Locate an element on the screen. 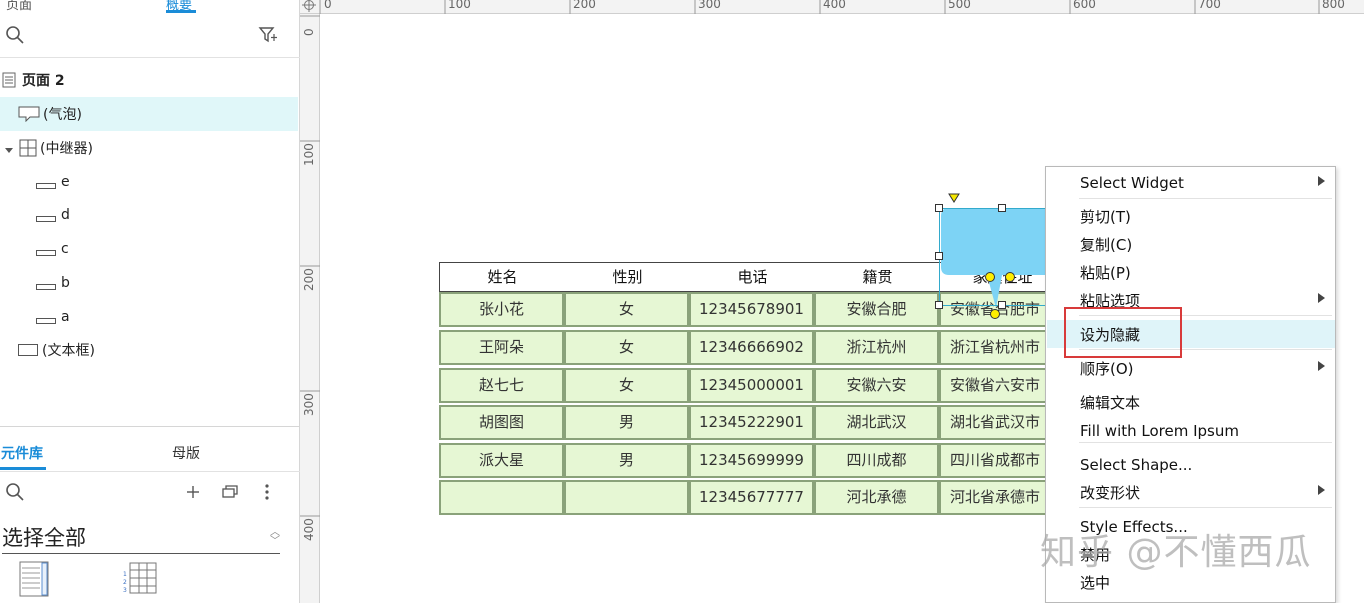 This screenshot has height=603, width=1364. cell-name: 张小花 is located at coordinates (501, 309).